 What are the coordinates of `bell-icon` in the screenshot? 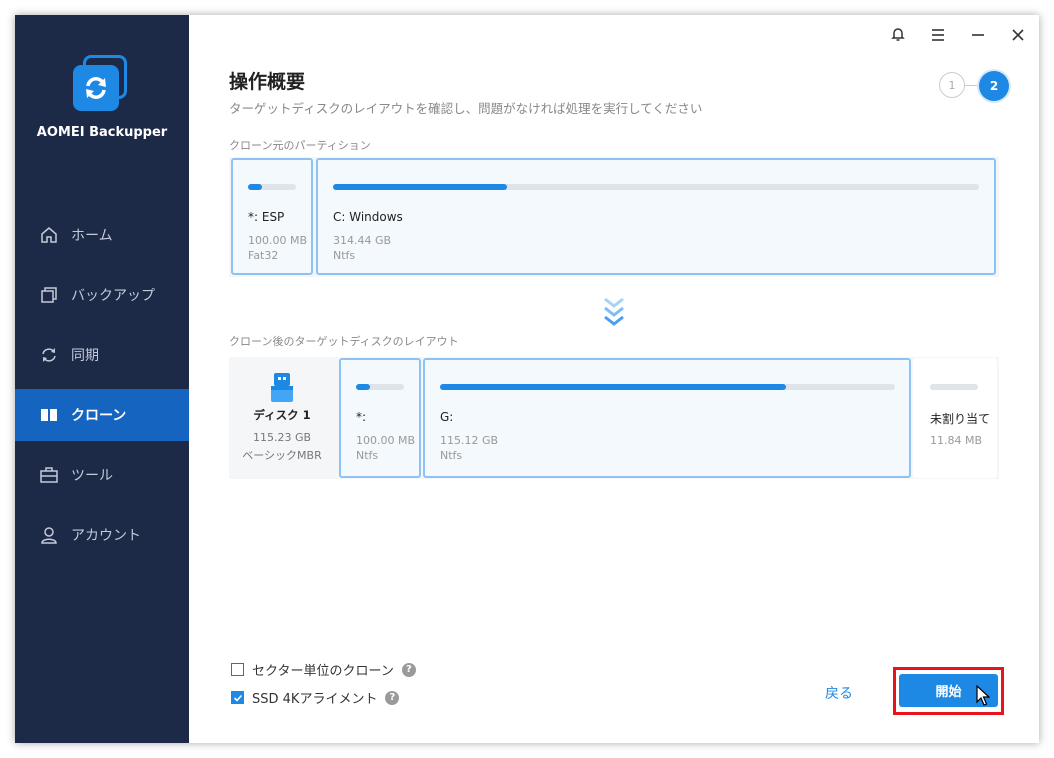 It's located at (898, 36).